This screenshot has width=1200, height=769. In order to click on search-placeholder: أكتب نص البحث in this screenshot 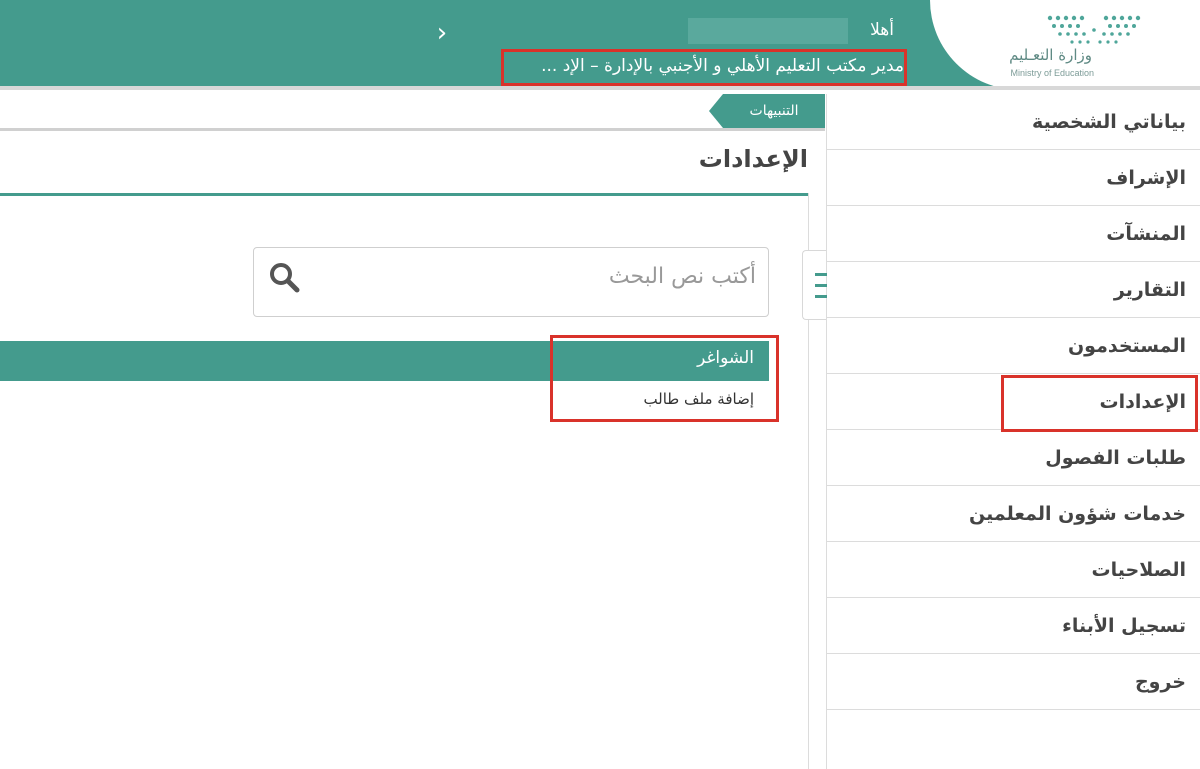, I will do `click(682, 276)`.